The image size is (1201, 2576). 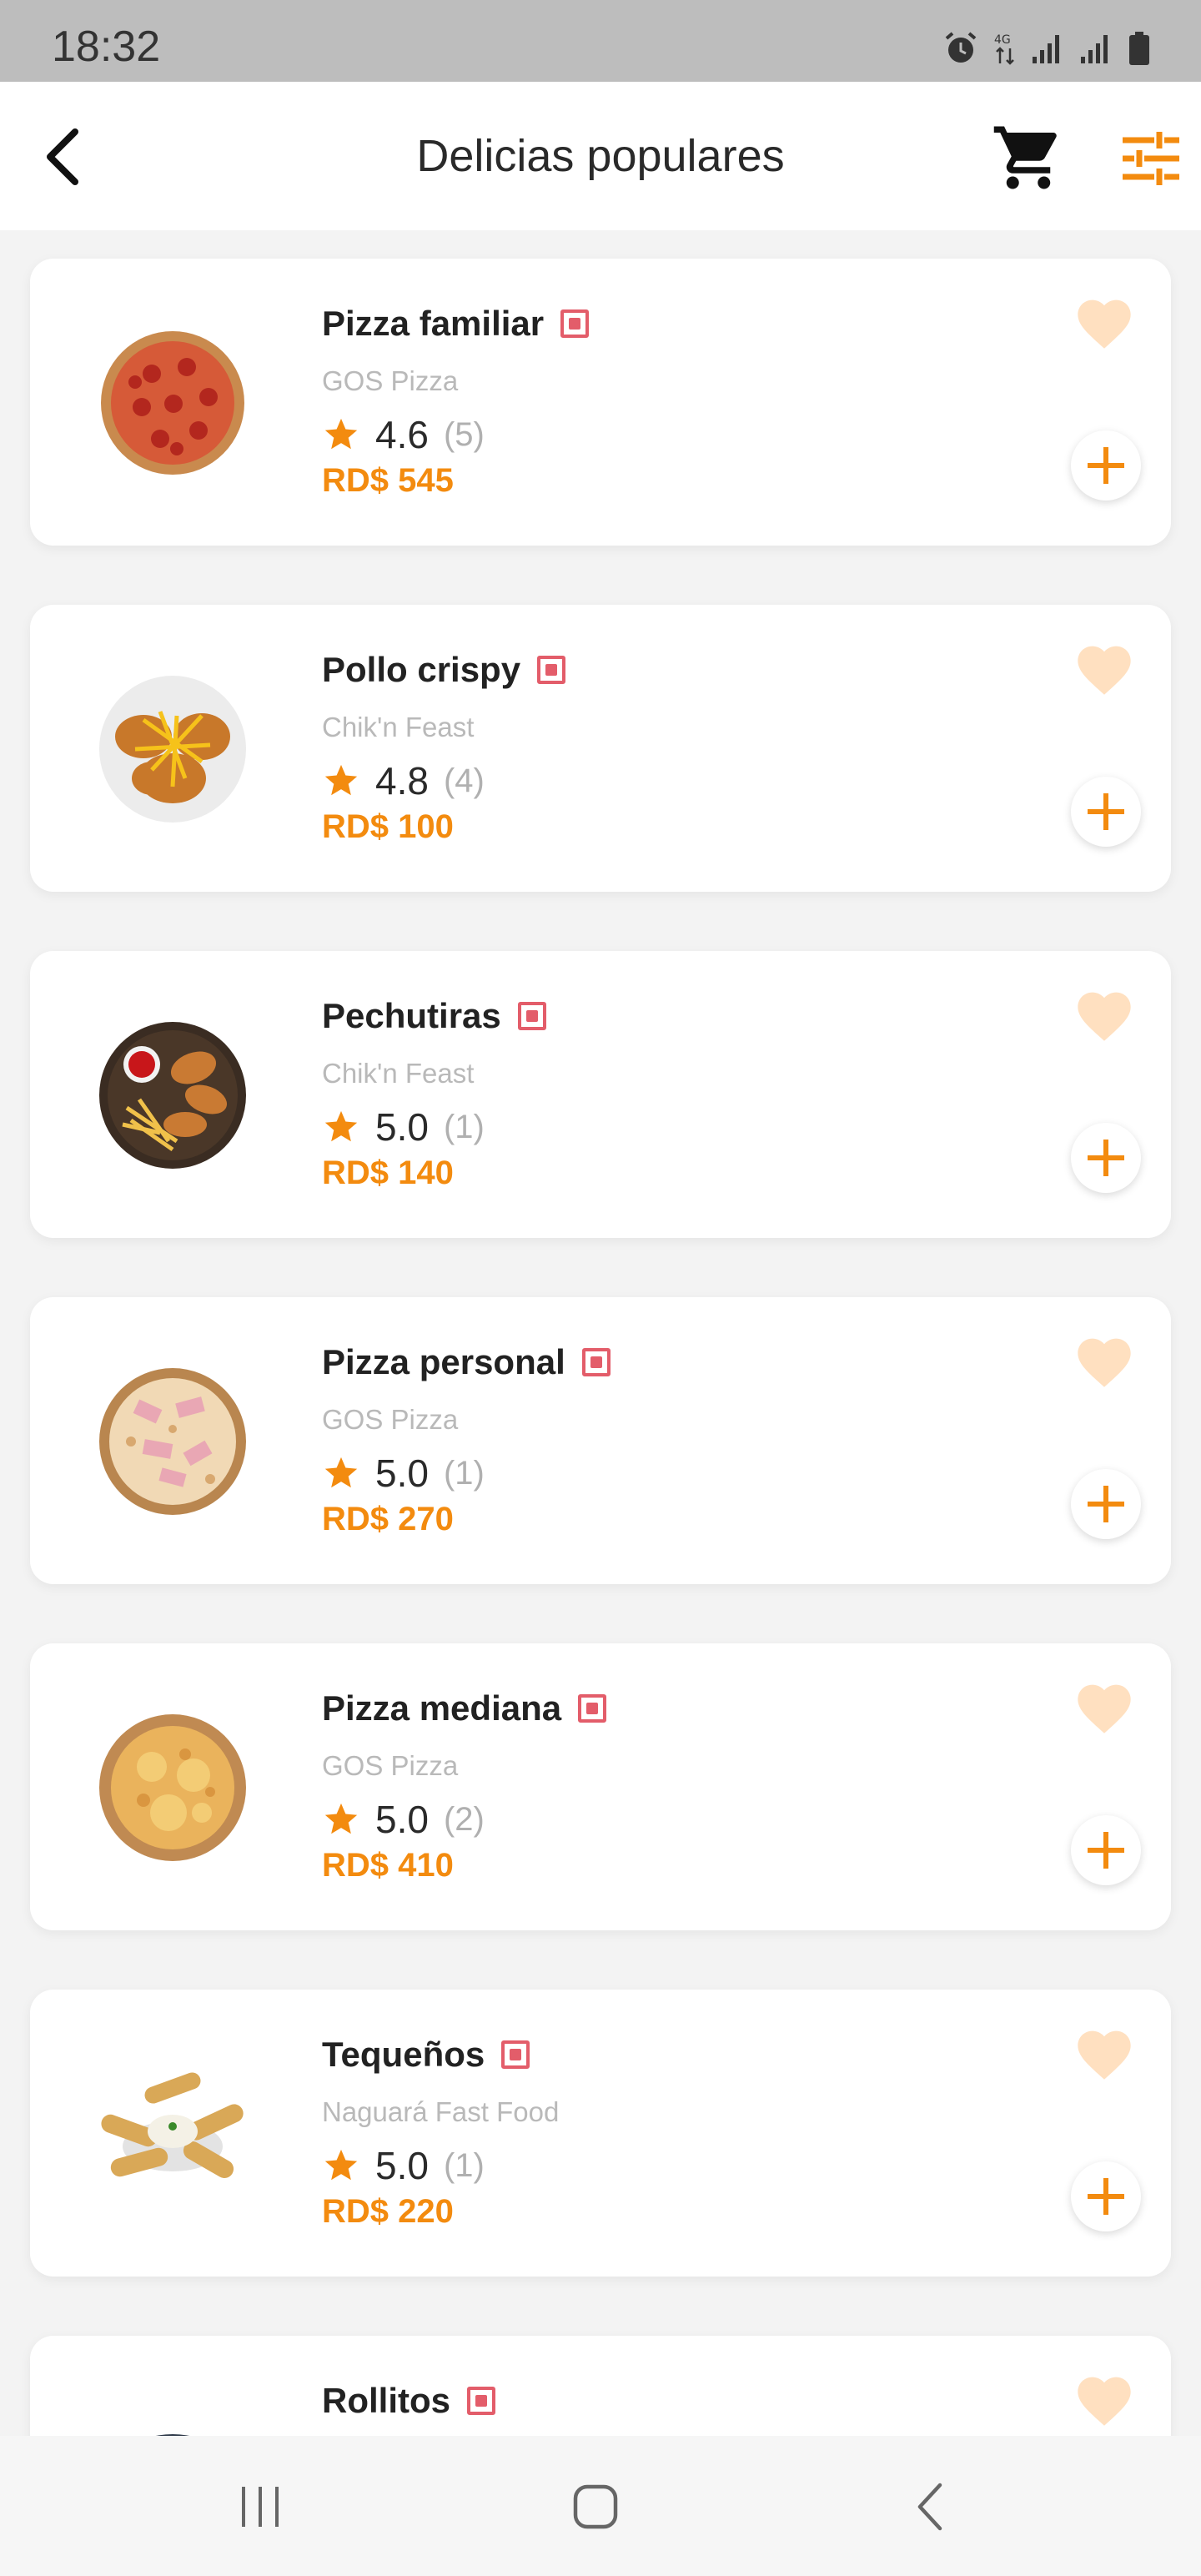 What do you see at coordinates (402, 434) in the screenshot?
I see `rating-value: 4.6` at bounding box center [402, 434].